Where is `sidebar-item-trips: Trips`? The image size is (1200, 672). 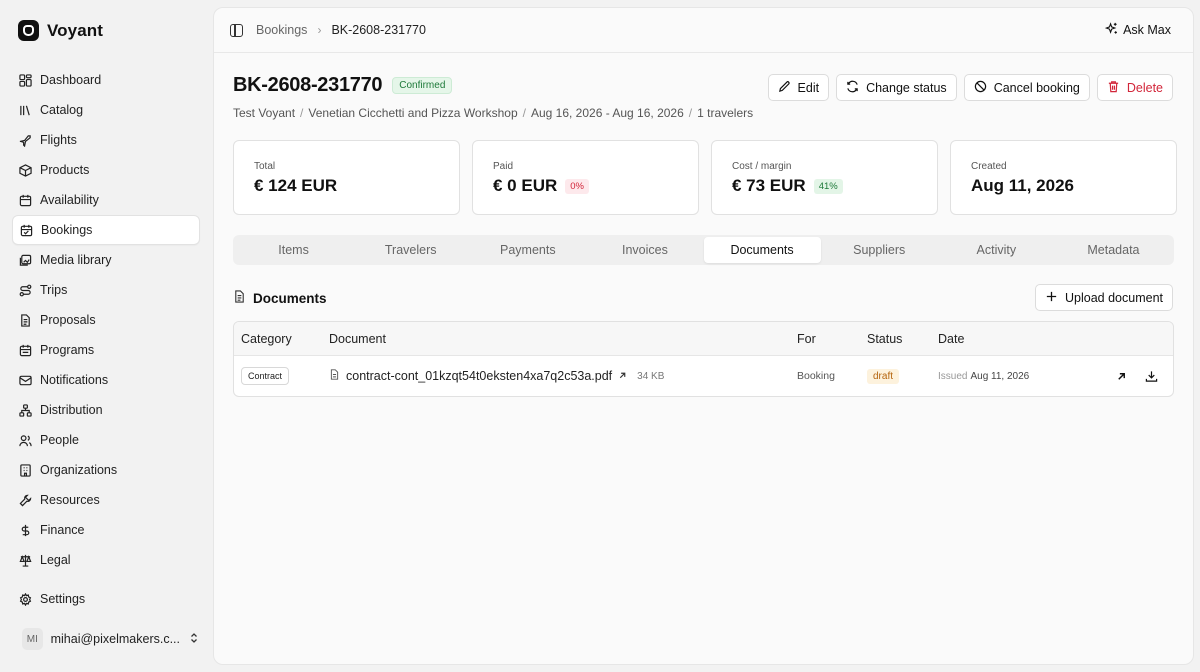
sidebar-item-trips: Trips is located at coordinates (106, 290).